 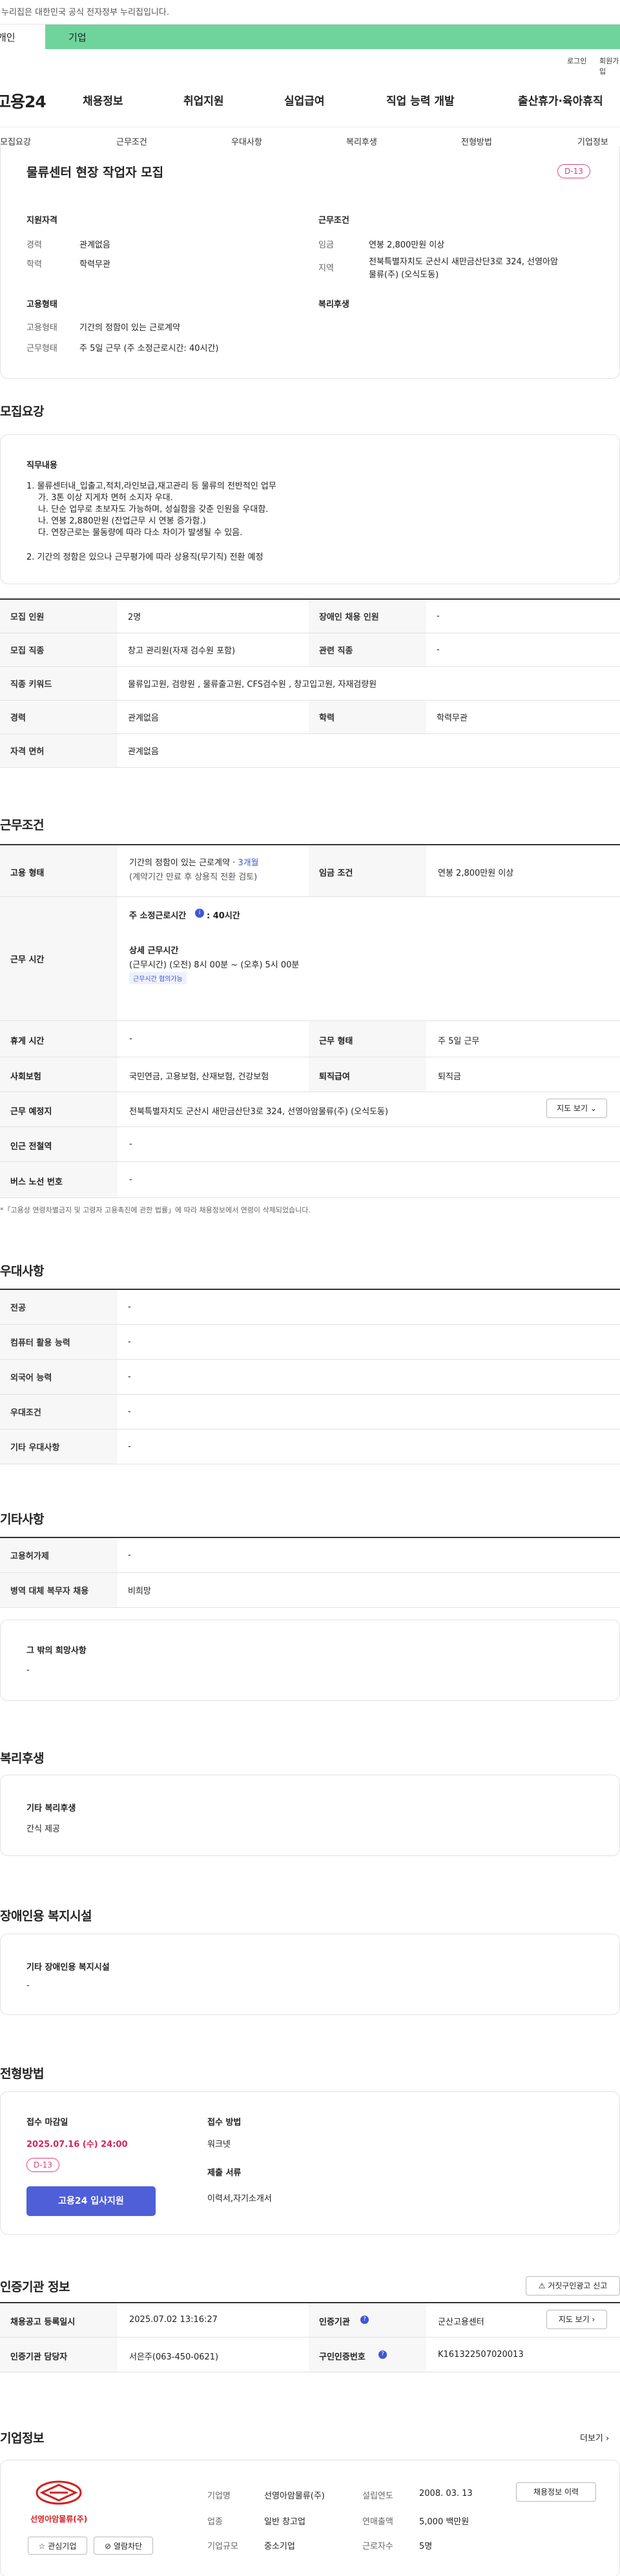 What do you see at coordinates (336, 873) in the screenshot?
I see `cell-header: 임금 조건` at bounding box center [336, 873].